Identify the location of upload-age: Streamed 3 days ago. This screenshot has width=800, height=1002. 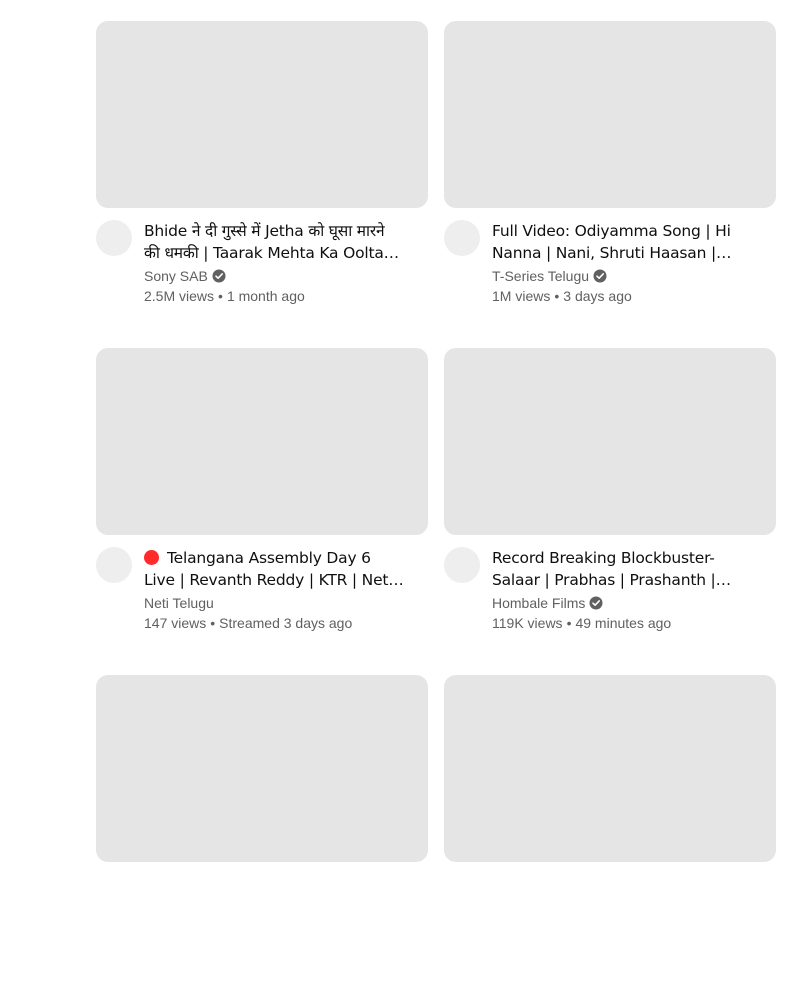
(286, 623).